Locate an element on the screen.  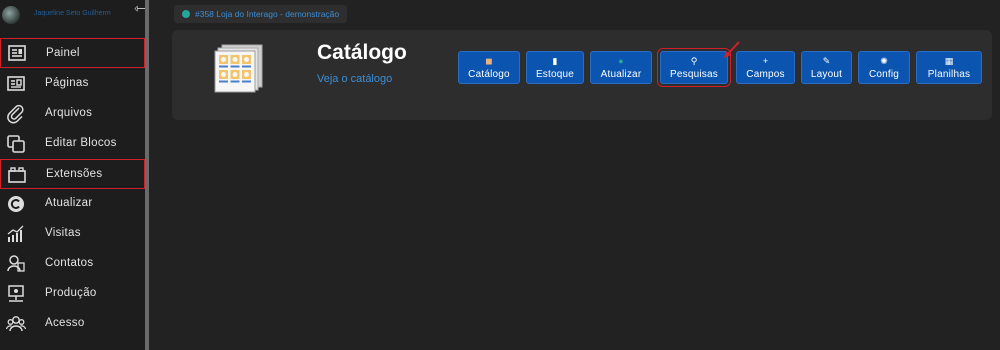
campos-button: + Campos is located at coordinates (765, 67).